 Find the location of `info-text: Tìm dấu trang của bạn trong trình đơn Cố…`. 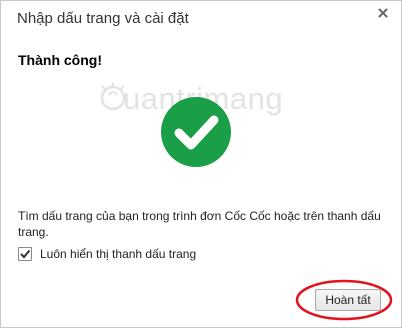

info-text: Tìm dấu trang của bạn trong trình đơn Cố… is located at coordinates (199, 224).